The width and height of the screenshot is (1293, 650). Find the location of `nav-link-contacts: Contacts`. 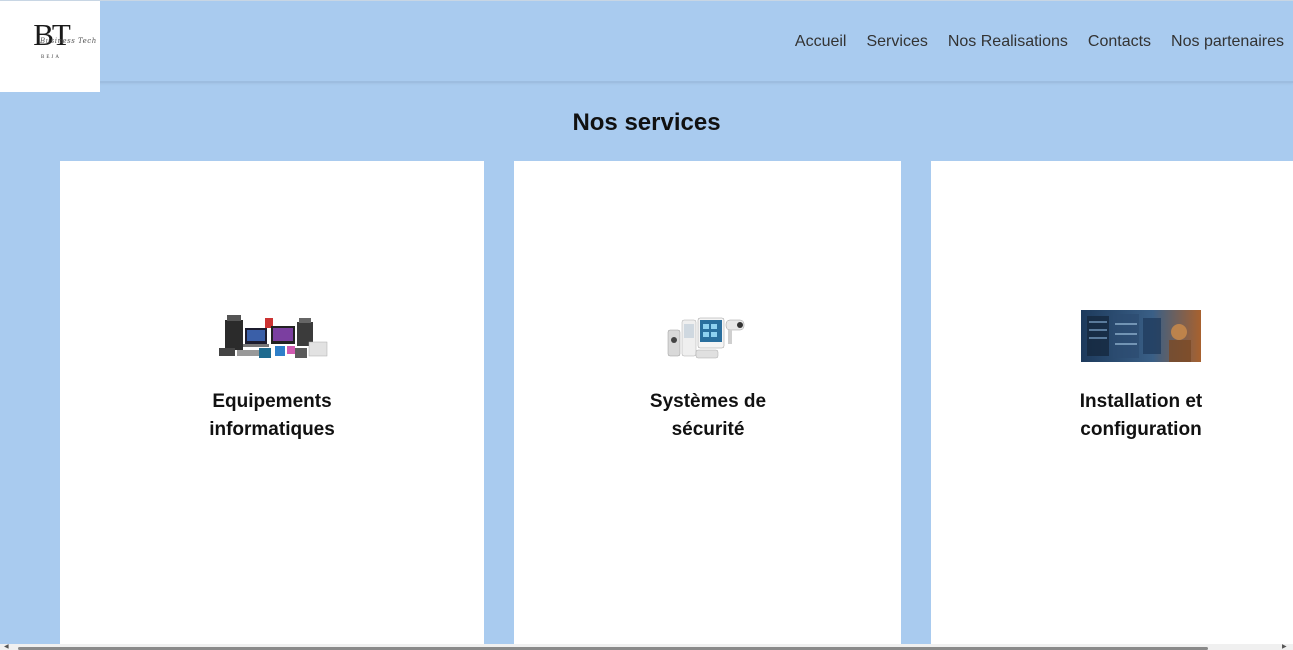

nav-link-contacts: Contacts is located at coordinates (1119, 42).